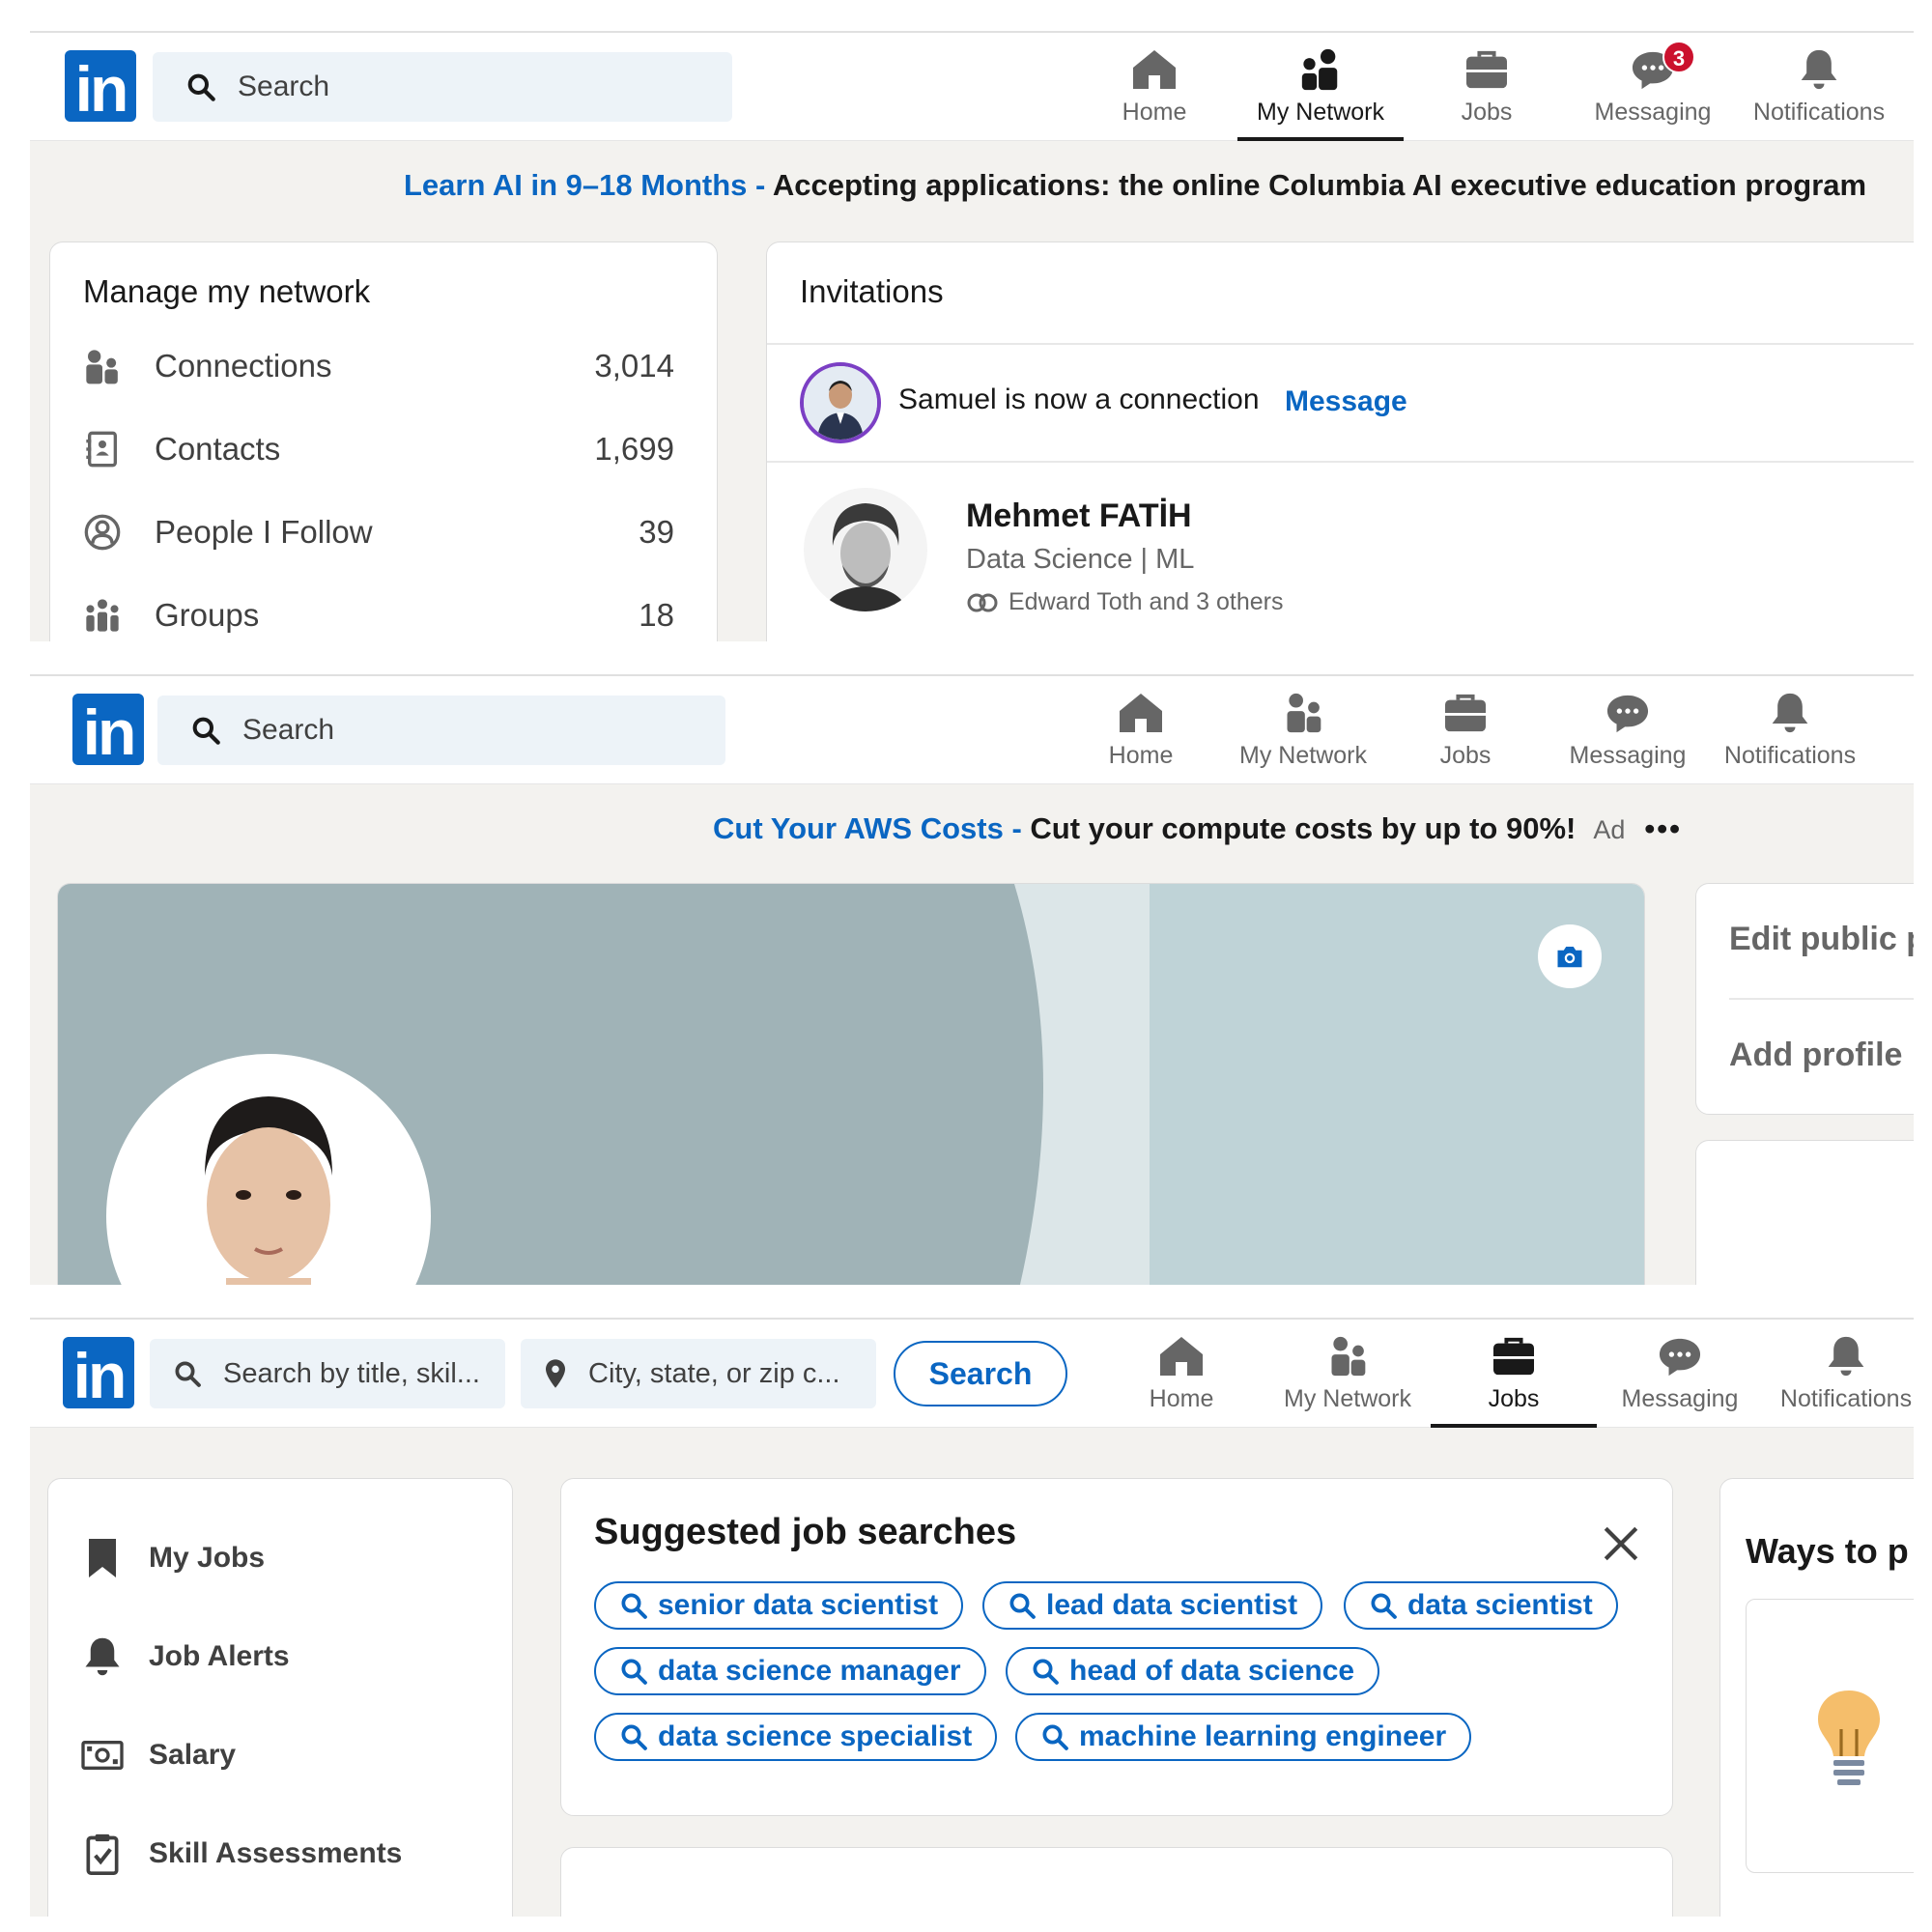  Describe the element at coordinates (656, 532) in the screenshot. I see `manage-row-count: 39` at that location.